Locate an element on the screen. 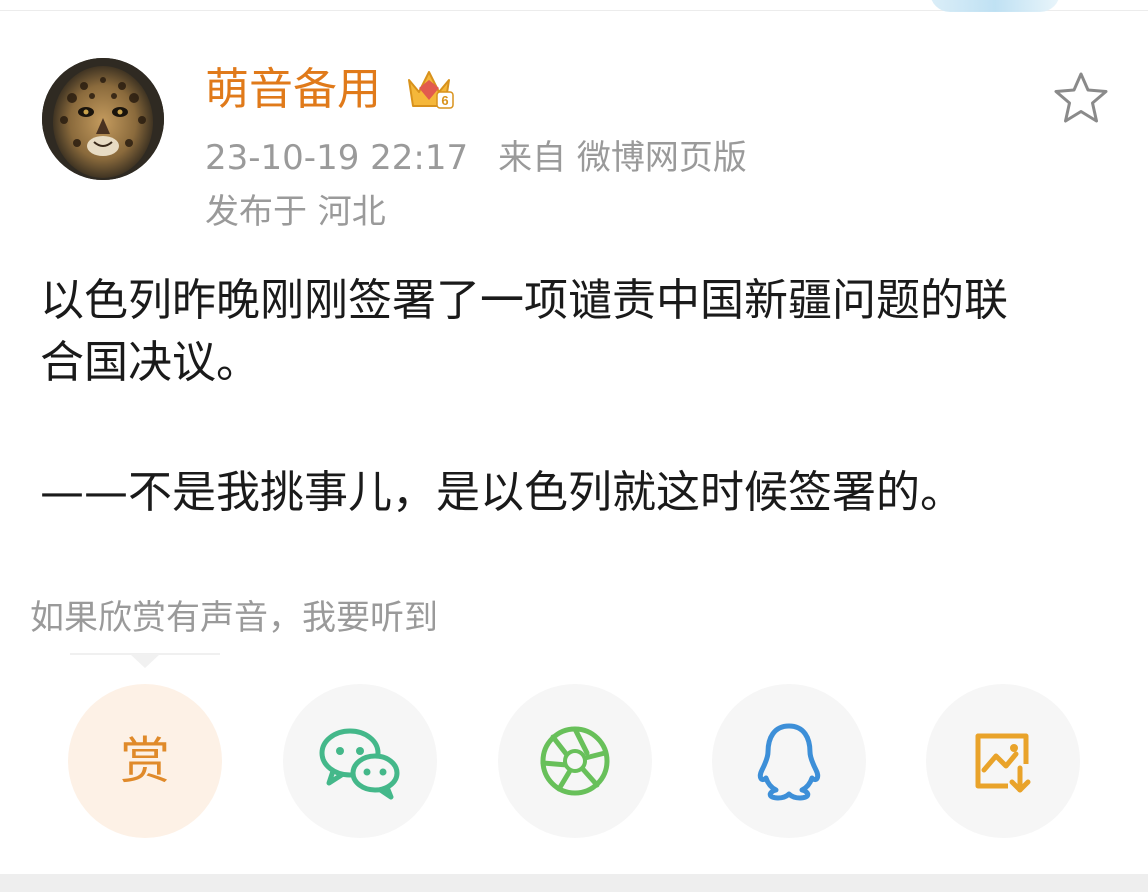  share-wechat-button is located at coordinates (360, 761).